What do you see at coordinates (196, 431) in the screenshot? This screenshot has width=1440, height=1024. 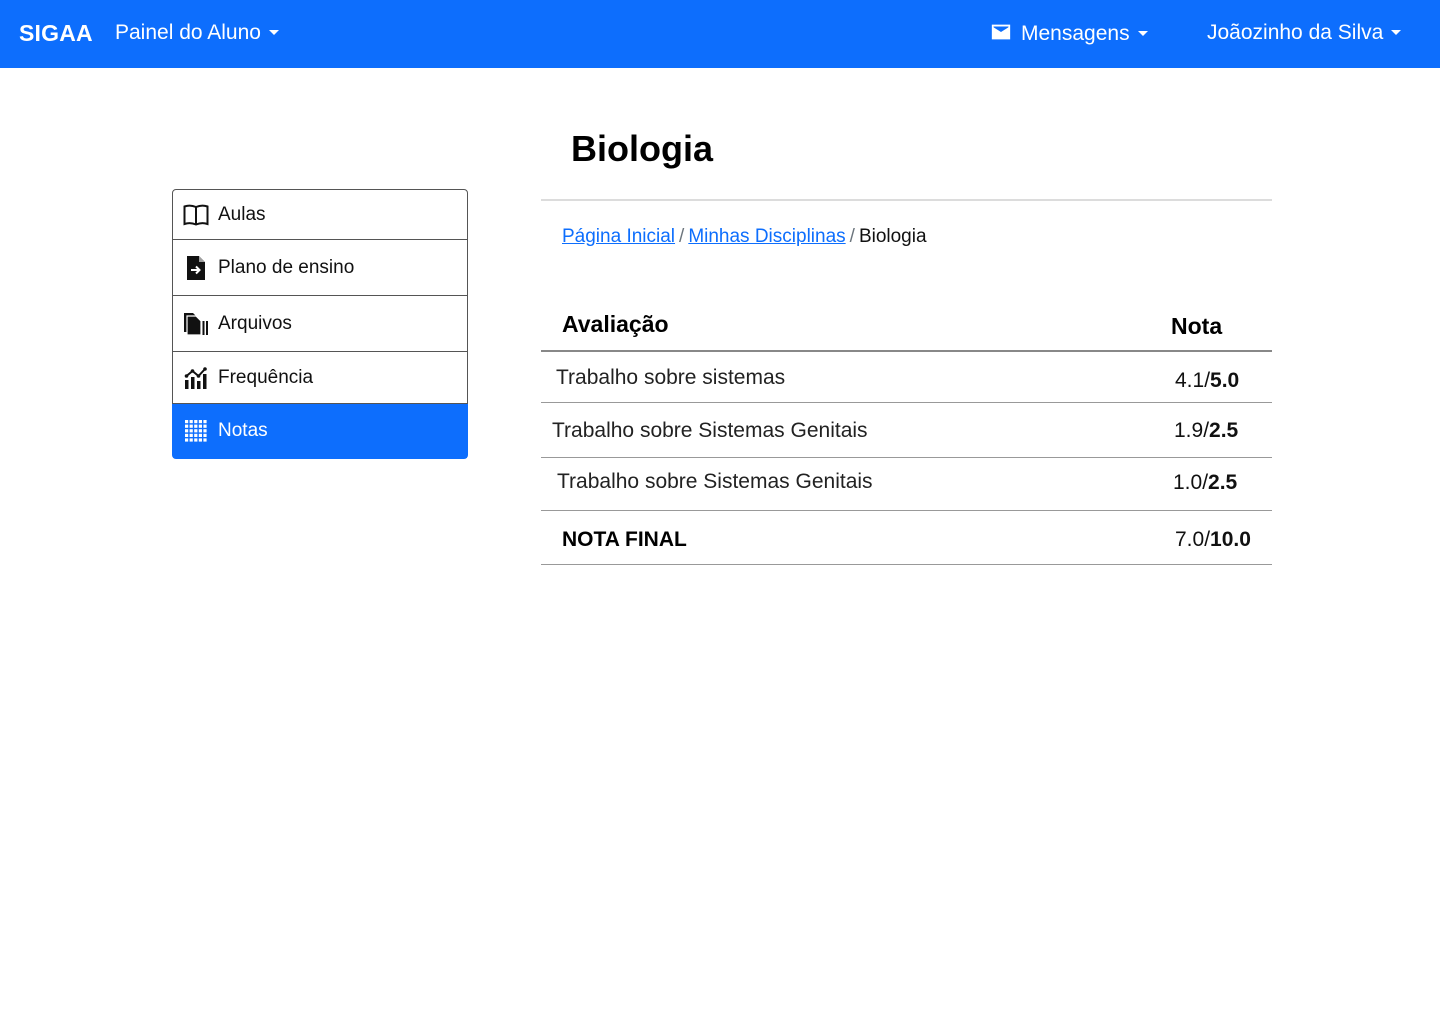 I see `grid-icon` at bounding box center [196, 431].